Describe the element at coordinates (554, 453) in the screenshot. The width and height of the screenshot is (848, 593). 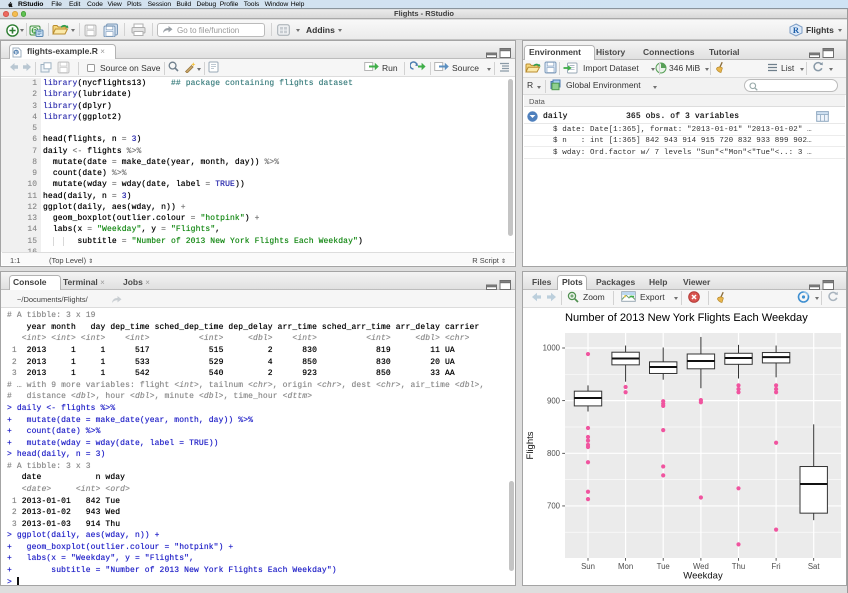
I see `svg-text: 800` at that location.